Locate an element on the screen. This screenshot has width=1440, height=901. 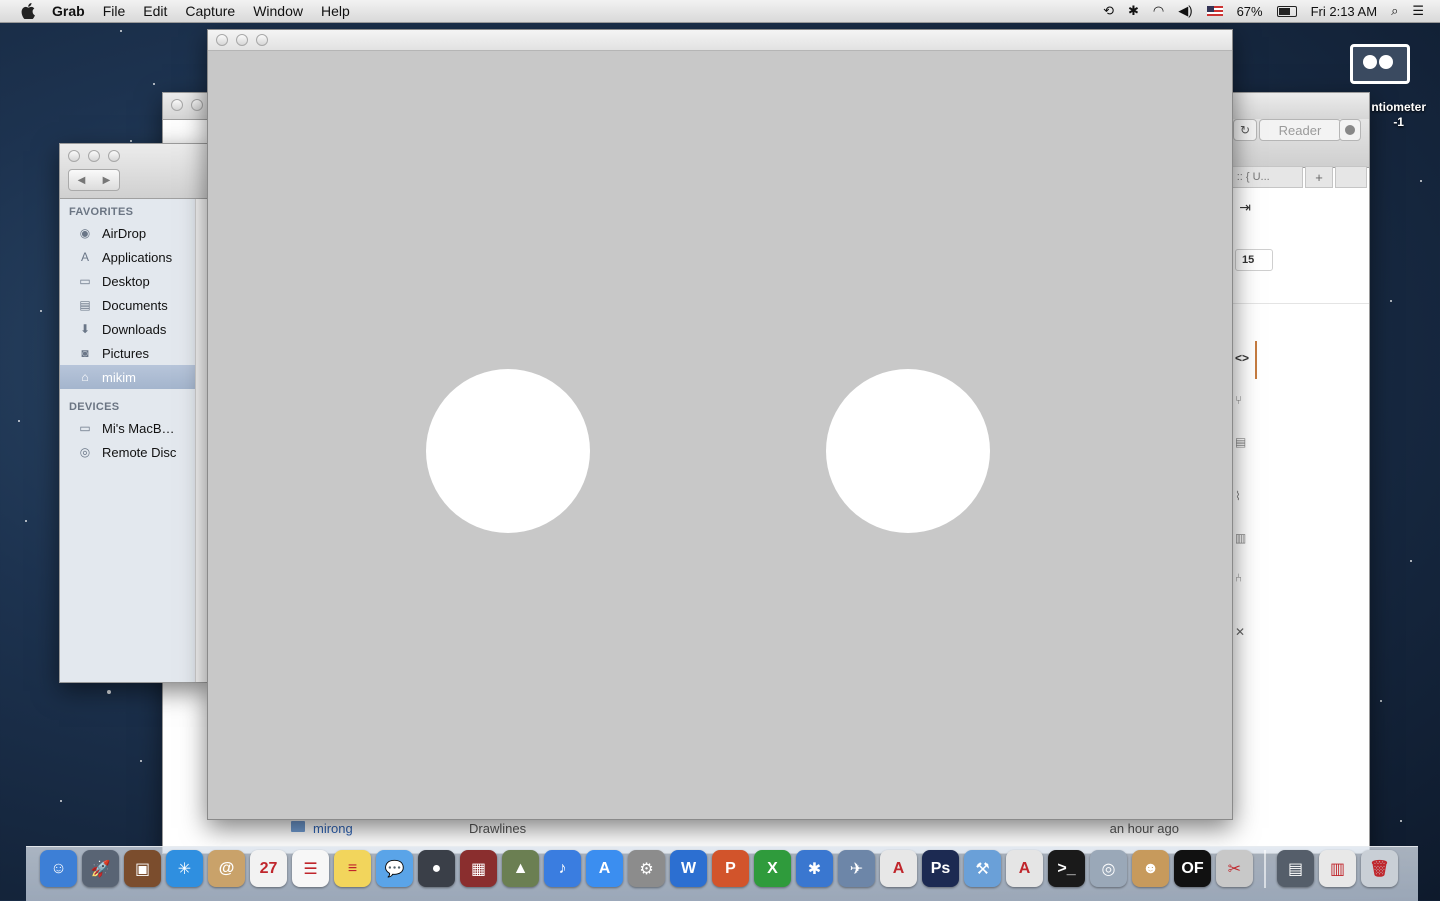
file-name: mirong is located at coordinates (391, 828).